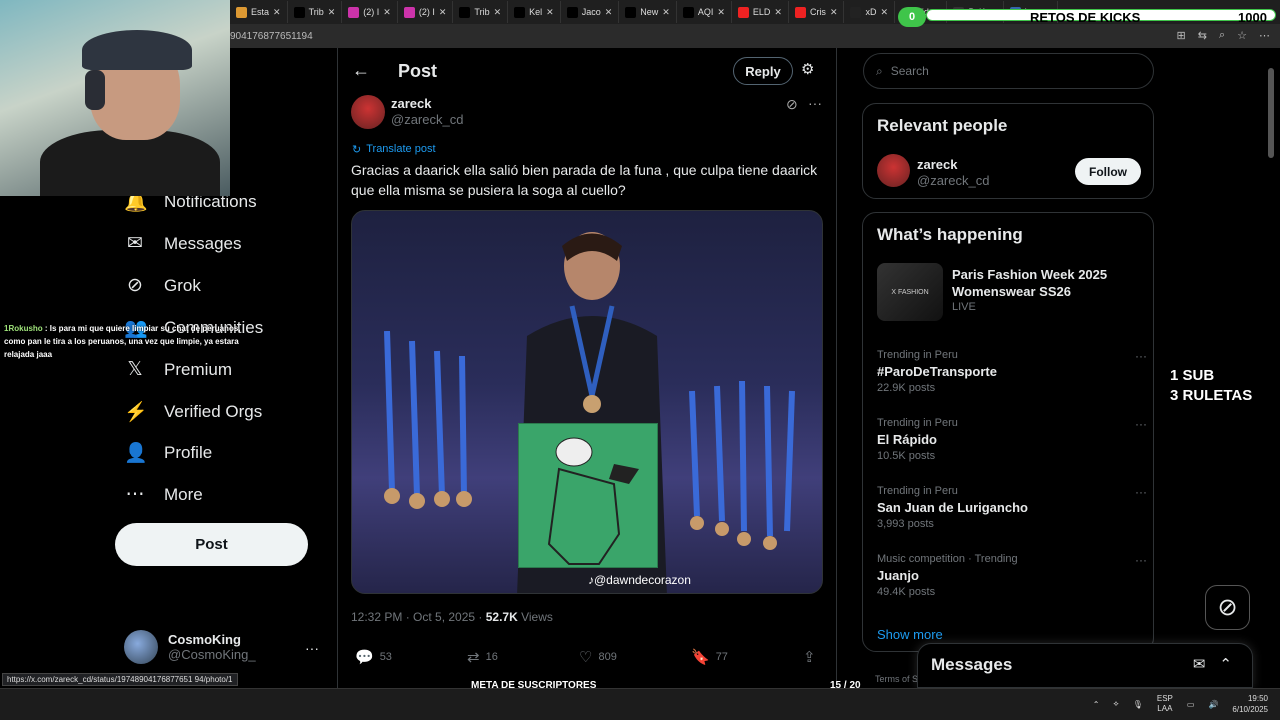  I want to click on account-more-icon: ···, so click(312, 648).